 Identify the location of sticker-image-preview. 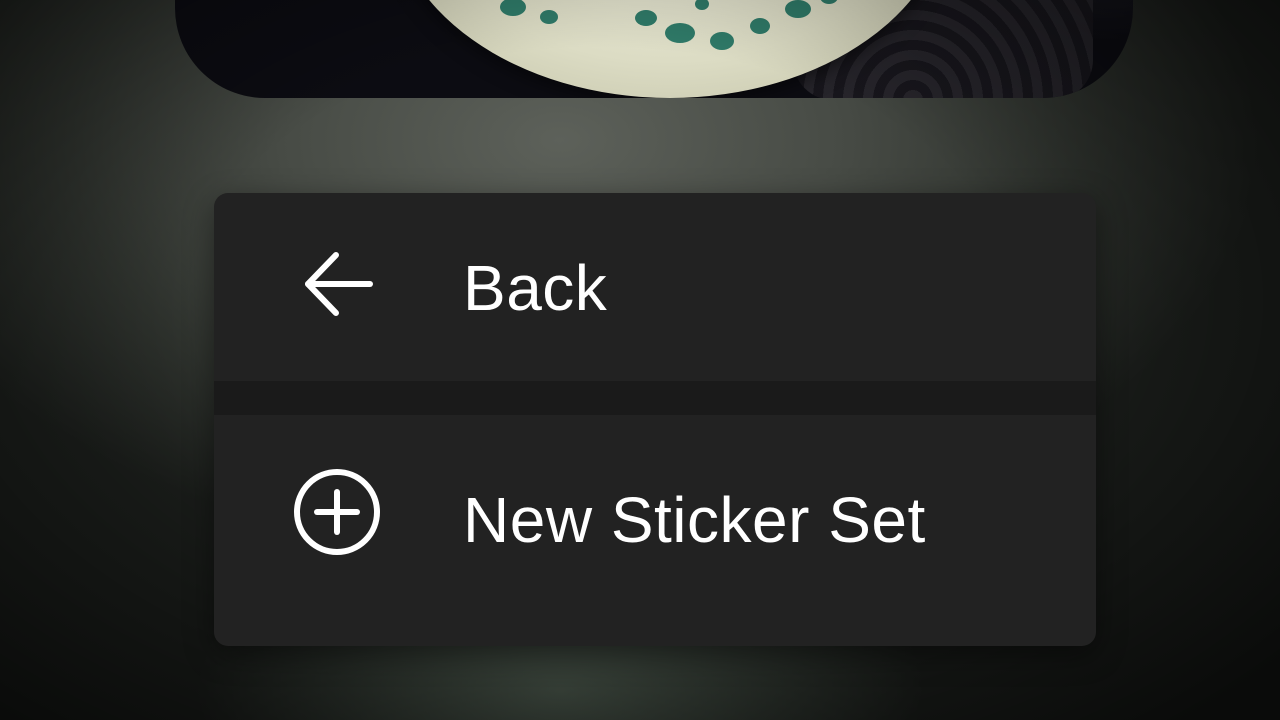
(654, 49).